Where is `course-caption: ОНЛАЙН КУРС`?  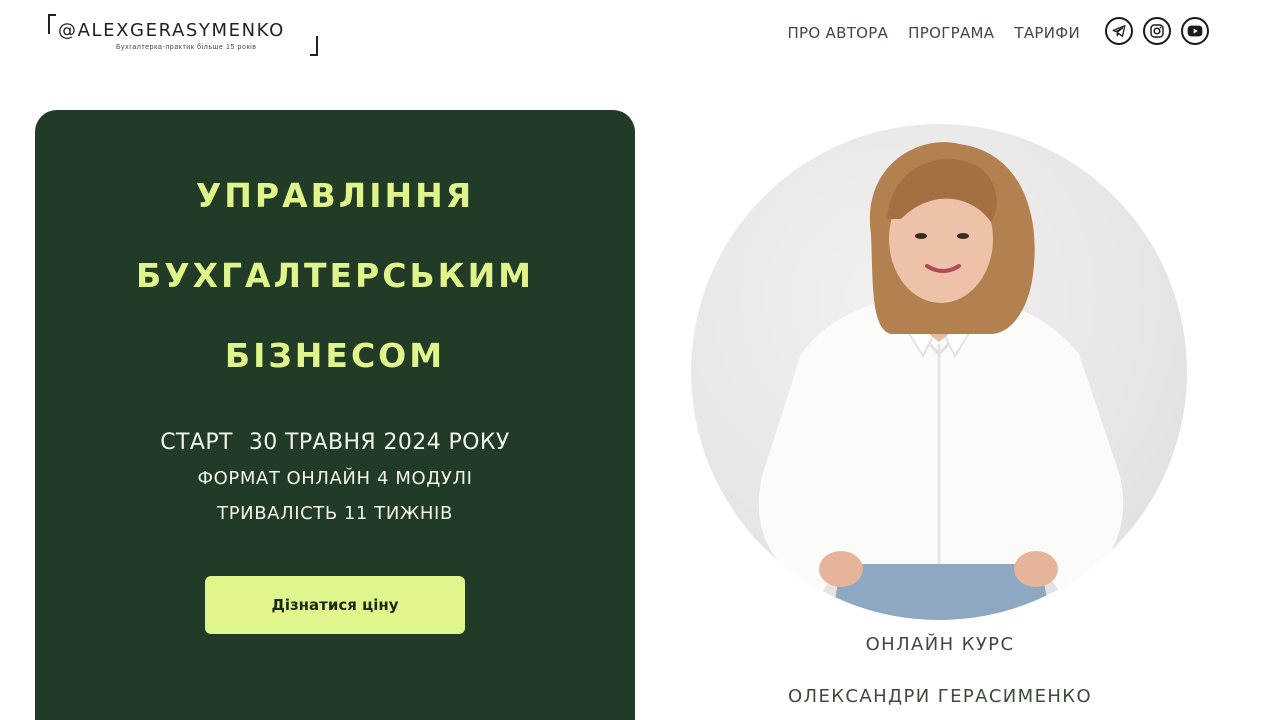 course-caption: ОНЛАЙН КУРС is located at coordinates (940, 644).